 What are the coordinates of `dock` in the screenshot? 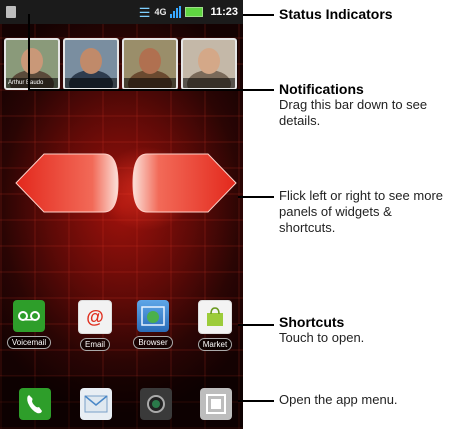 It's located at (121, 402).